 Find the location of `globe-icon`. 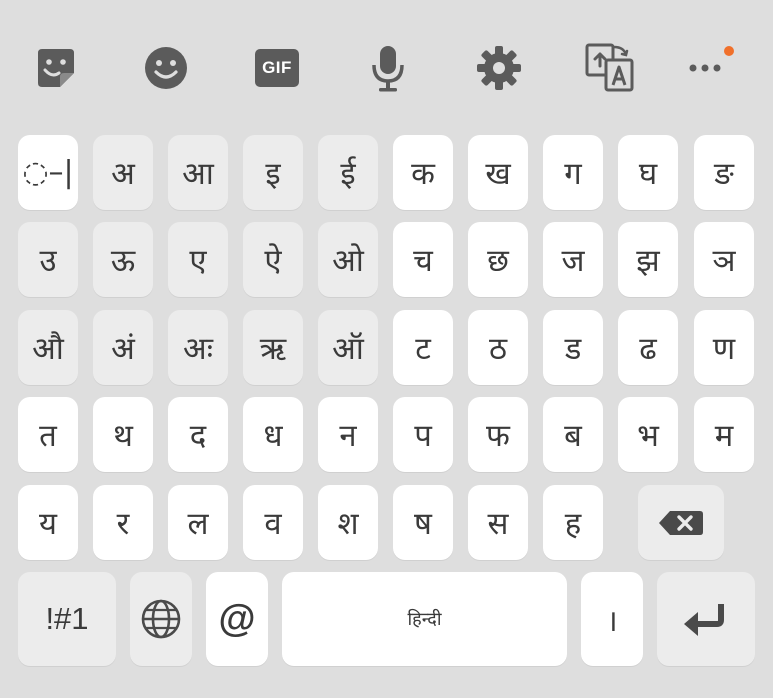

globe-icon is located at coordinates (161, 619).